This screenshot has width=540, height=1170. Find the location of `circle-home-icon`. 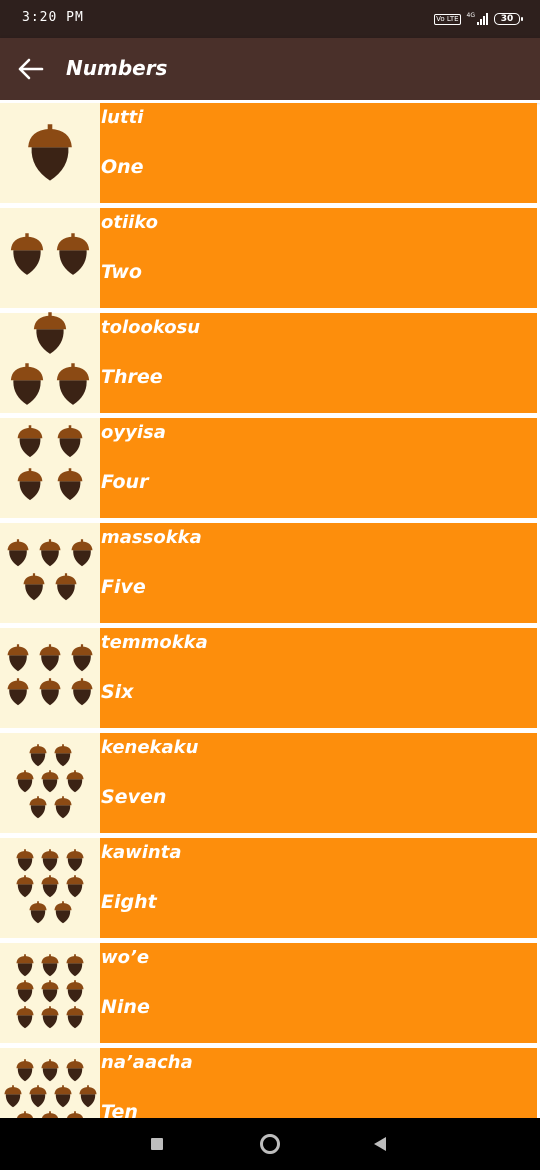

circle-home-icon is located at coordinates (270, 1144).